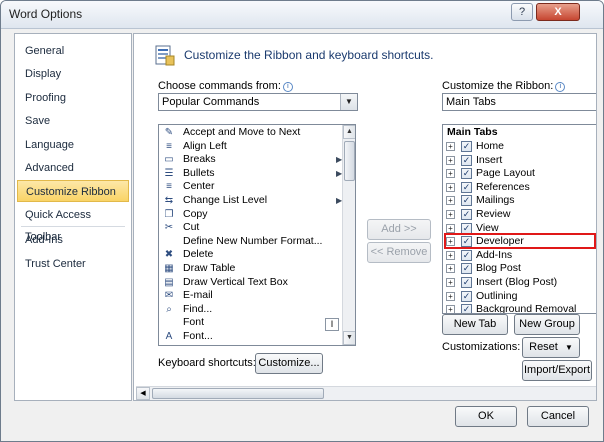  I want to click on new-group-button: New Group, so click(547, 324).